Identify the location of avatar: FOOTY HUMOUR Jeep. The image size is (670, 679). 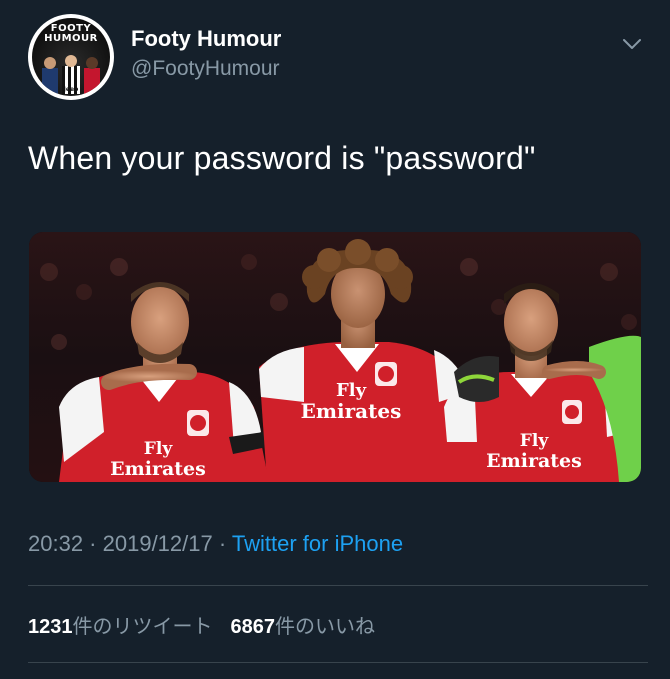
(71, 57).